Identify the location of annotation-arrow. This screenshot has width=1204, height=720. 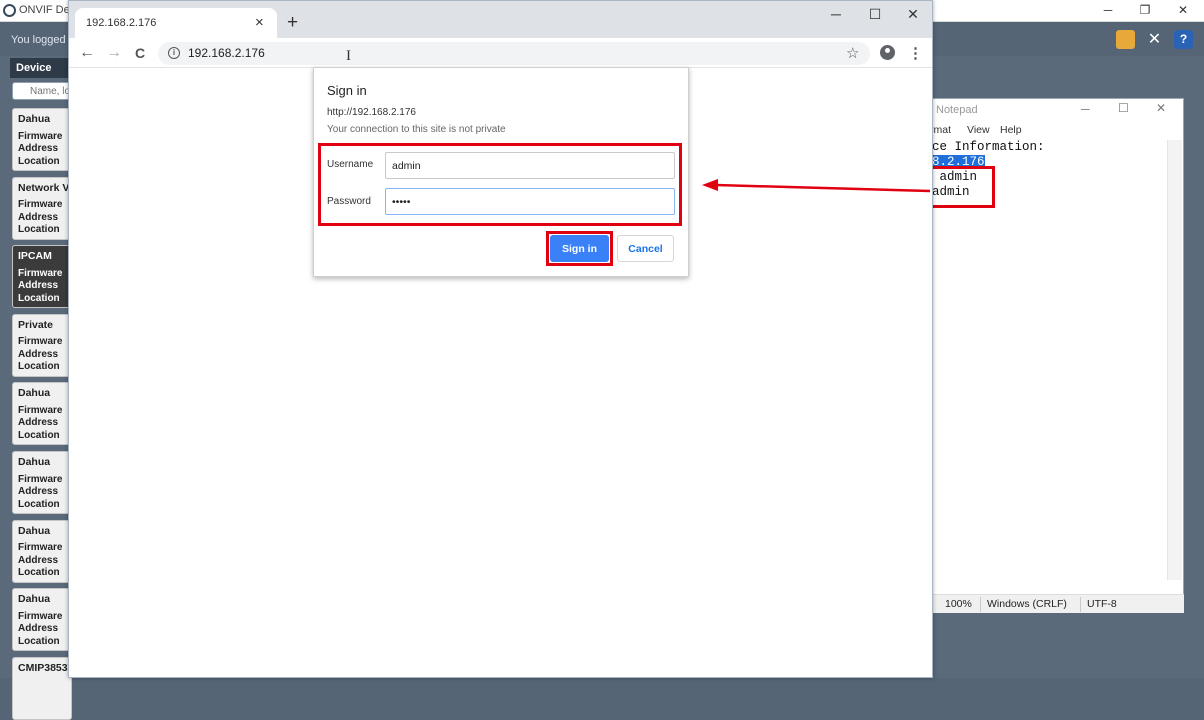
(816, 186).